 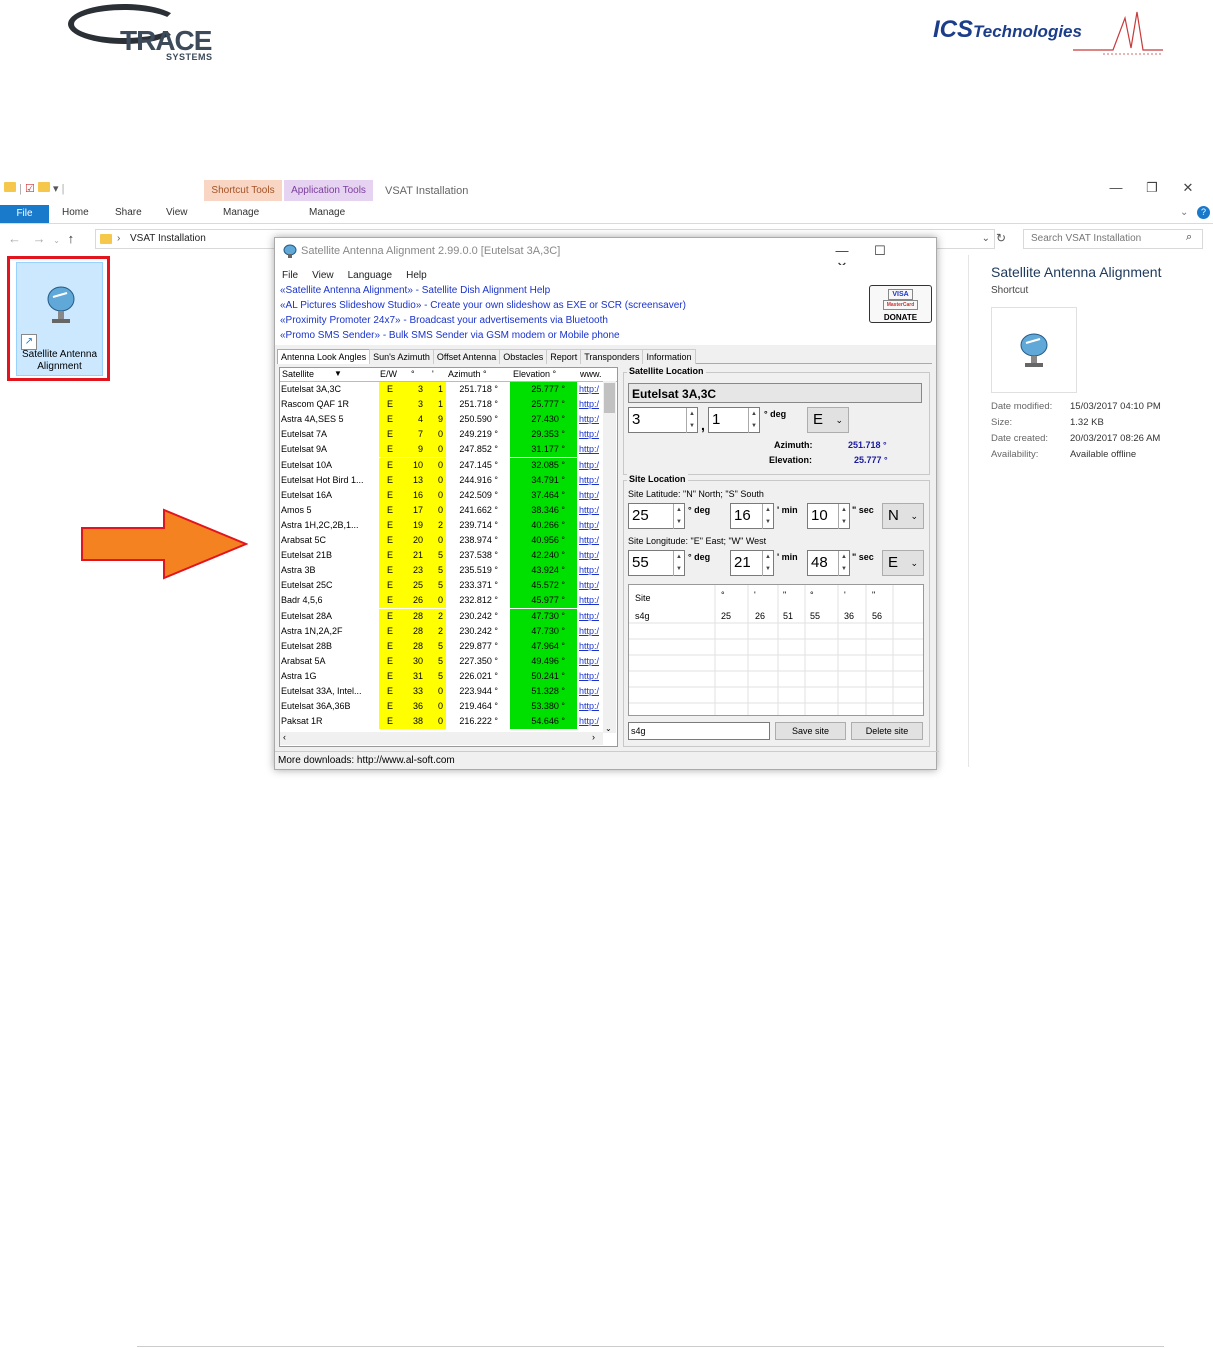 I want to click on close-icon: ✕, so click(x=1188, y=188).